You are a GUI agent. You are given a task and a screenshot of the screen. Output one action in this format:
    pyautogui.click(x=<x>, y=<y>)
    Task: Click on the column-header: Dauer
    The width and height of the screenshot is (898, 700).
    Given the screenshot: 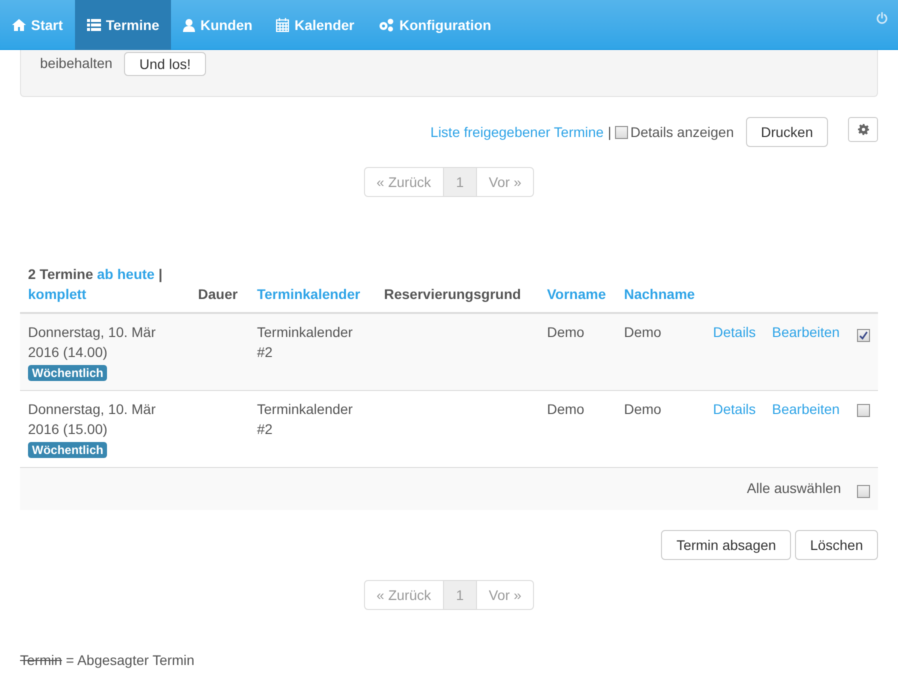 What is the action you would take?
    pyautogui.click(x=218, y=294)
    